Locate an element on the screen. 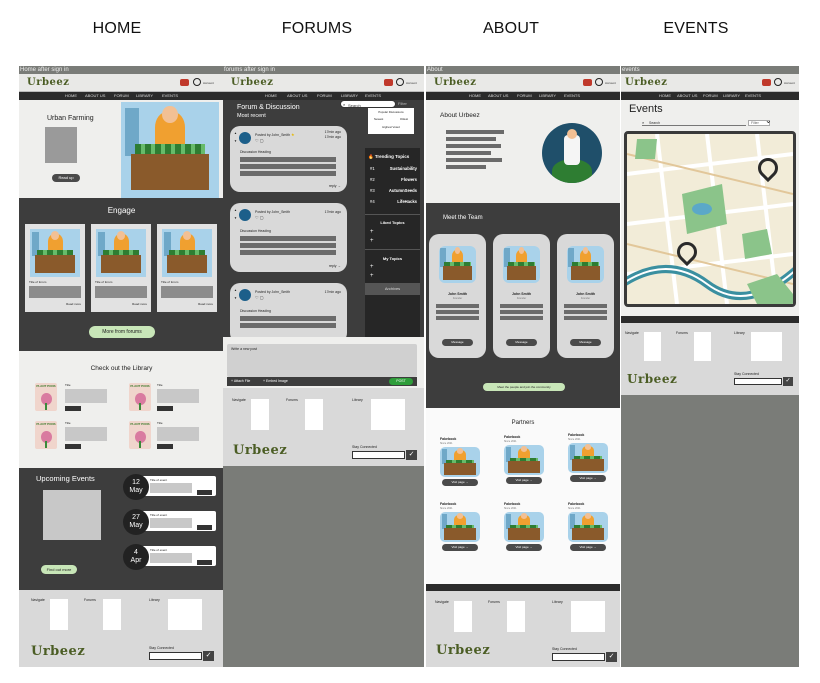  new-post-textarea: Write a new post is located at coordinates (322, 360).